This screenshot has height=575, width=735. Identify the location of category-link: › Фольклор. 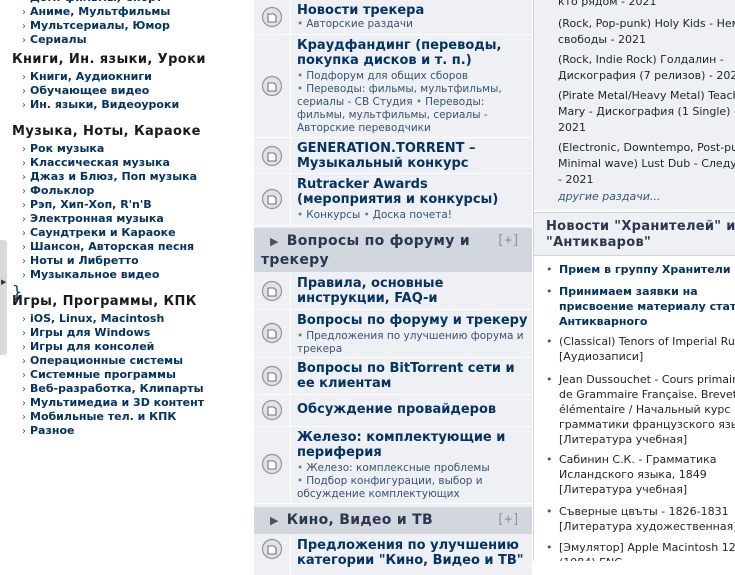
(111, 191).